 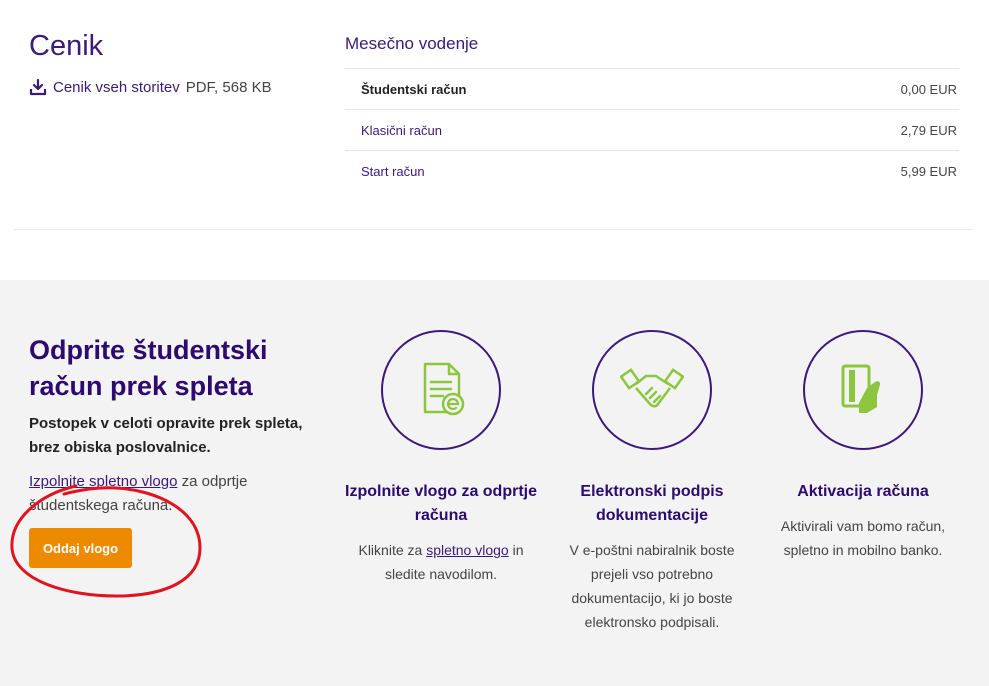 I want to click on pdf-file-meta: PDF, 568 KB, so click(x=228, y=87).